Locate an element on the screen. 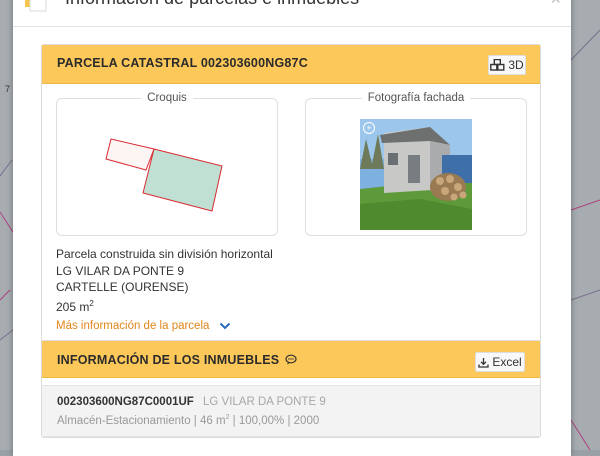 The image size is (600, 456). croquis-label: Croquis is located at coordinates (167, 98).